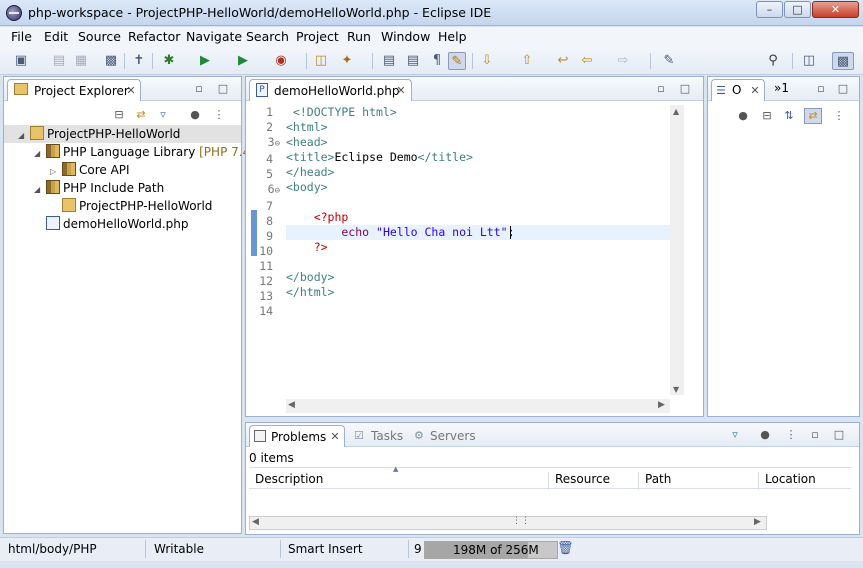 The height and width of the screenshot is (568, 863). Describe the element at coordinates (347, 61) in the screenshot. I see `pin-icon: ✦` at that location.